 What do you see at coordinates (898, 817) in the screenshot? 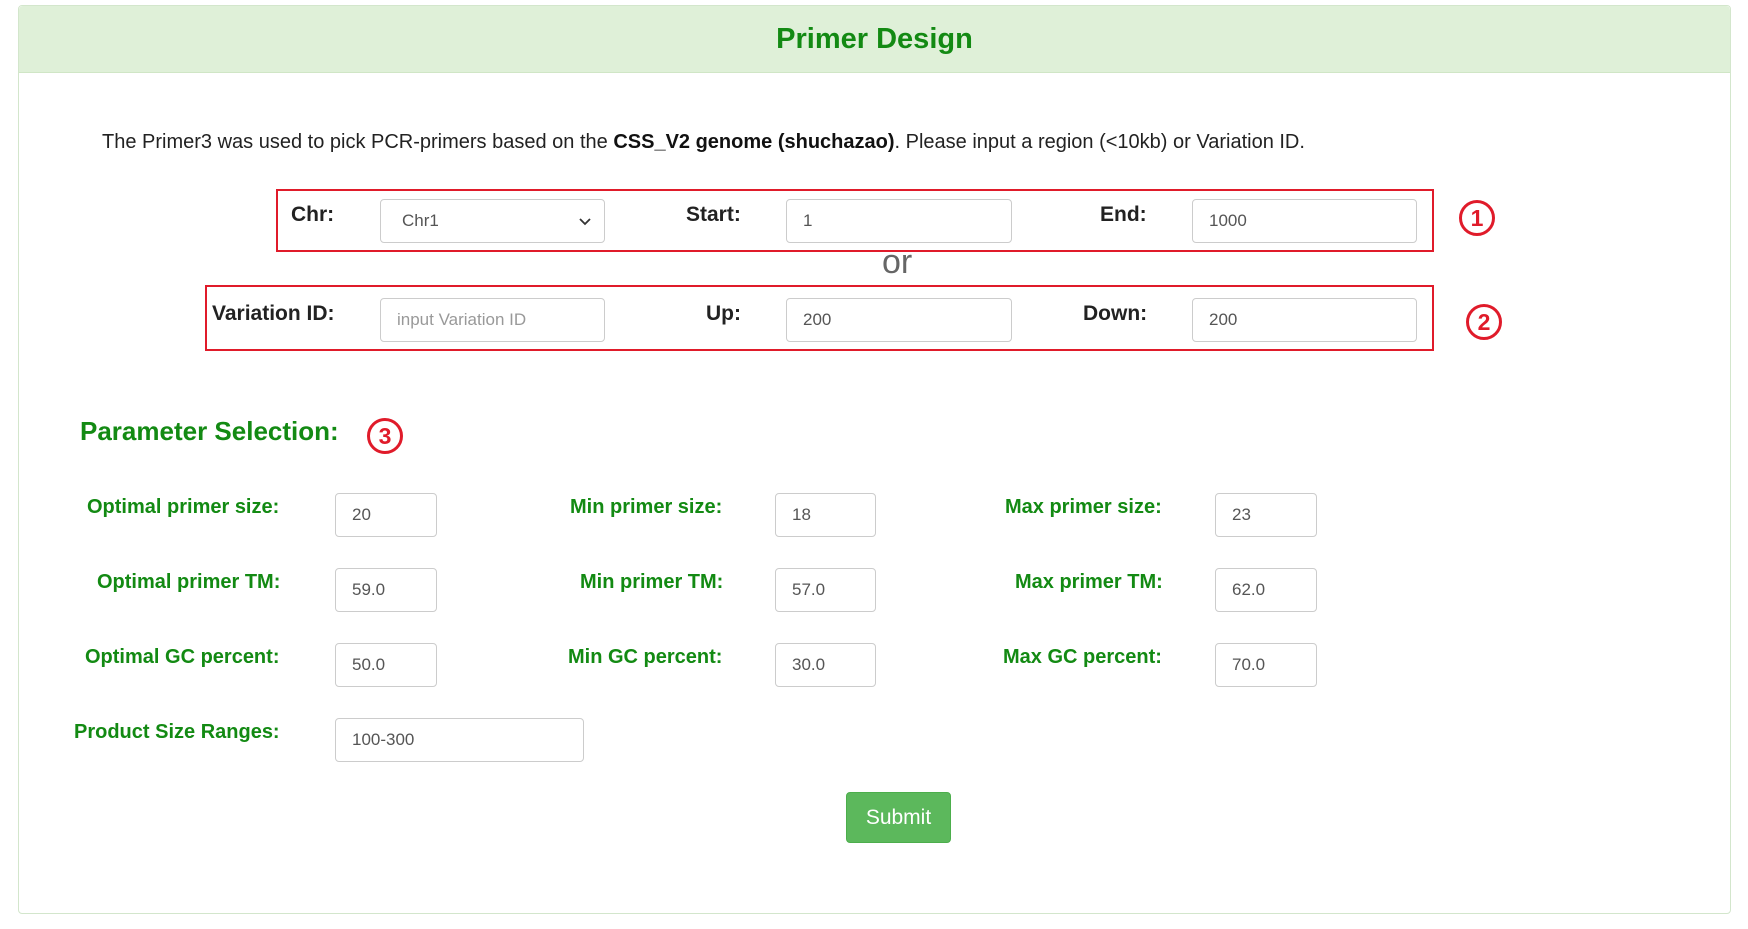
I see `submit-button: Submit` at bounding box center [898, 817].